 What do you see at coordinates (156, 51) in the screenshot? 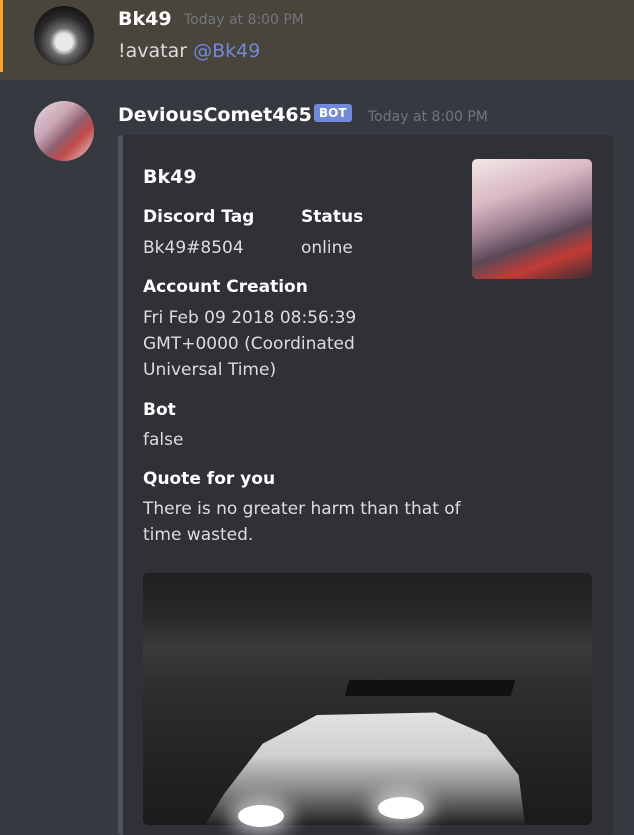
I see `command-text: !avatar` at bounding box center [156, 51].